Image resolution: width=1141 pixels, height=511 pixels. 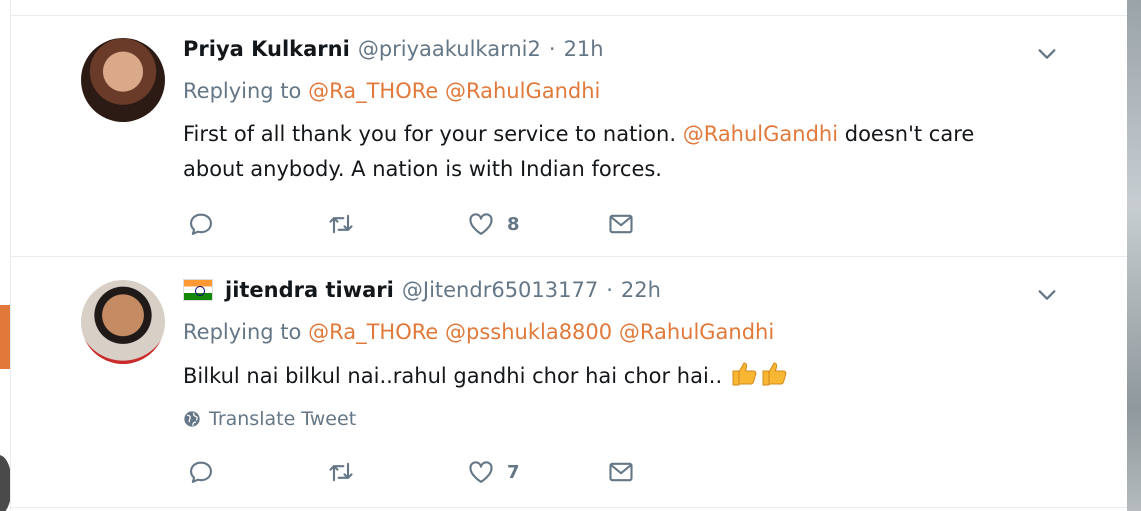 What do you see at coordinates (513, 224) in the screenshot?
I see `like-count: 8` at bounding box center [513, 224].